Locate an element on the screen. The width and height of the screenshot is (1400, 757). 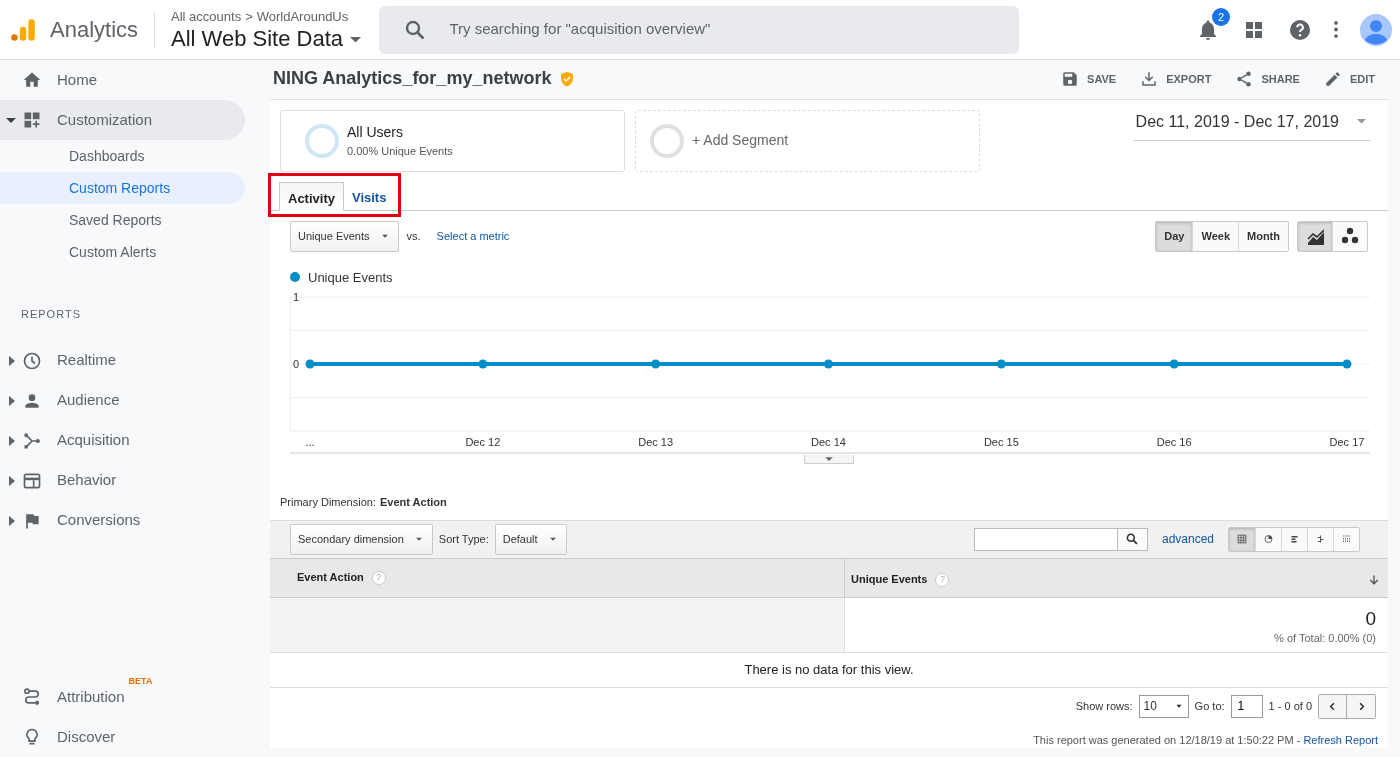
interval-button: Month is located at coordinates (1263, 236).